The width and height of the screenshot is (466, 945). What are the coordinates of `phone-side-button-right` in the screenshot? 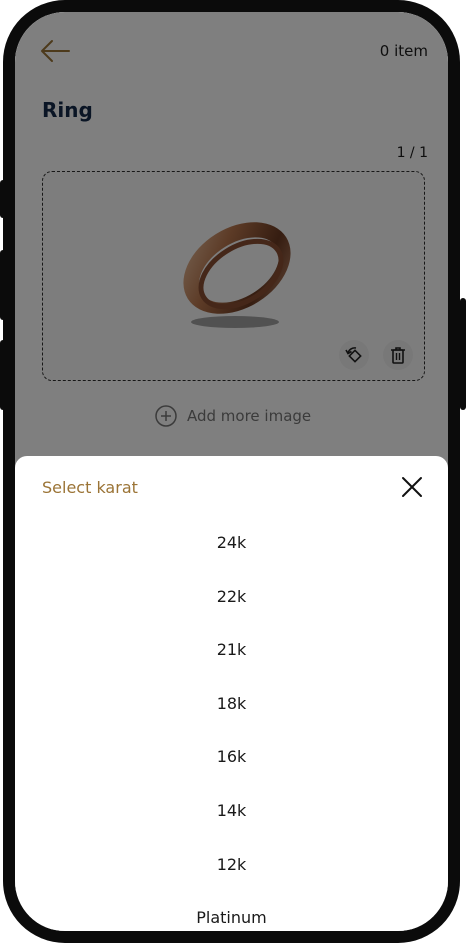 It's located at (463, 354).